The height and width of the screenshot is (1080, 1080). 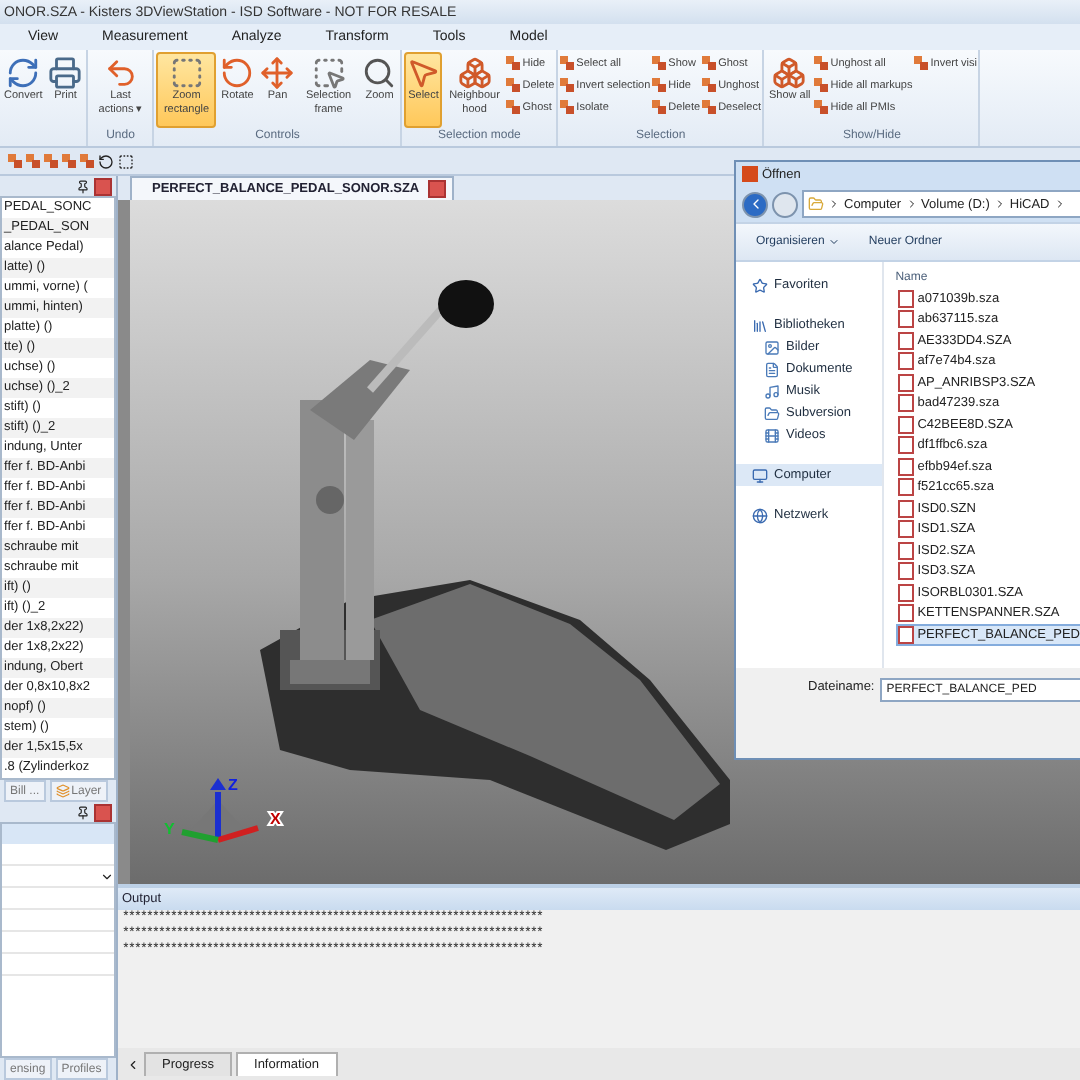 What do you see at coordinates (816, 204) in the screenshot?
I see `folder-icon` at bounding box center [816, 204].